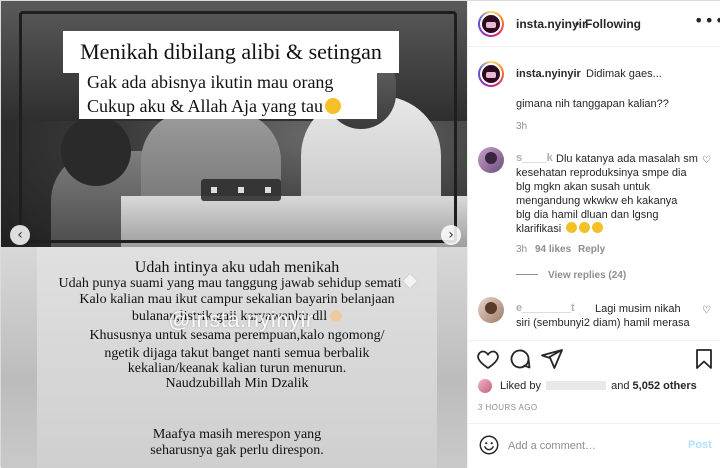 The width and height of the screenshot is (720, 468). What do you see at coordinates (613, 24) in the screenshot?
I see `following-button: Following` at bounding box center [613, 24].